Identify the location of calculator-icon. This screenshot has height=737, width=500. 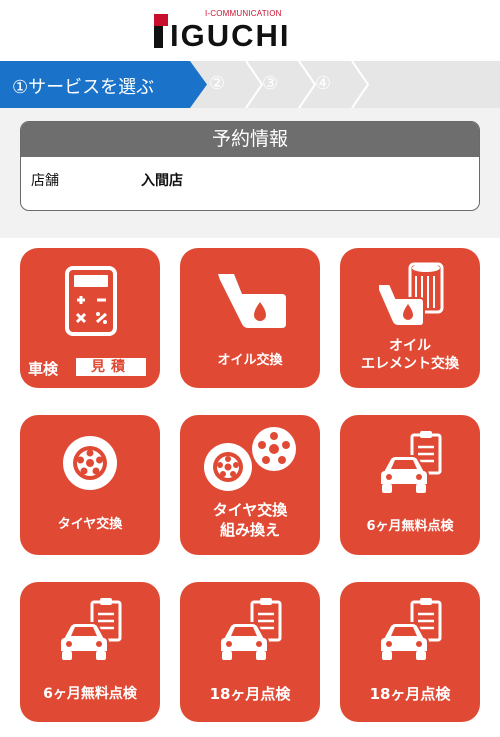
(91, 301).